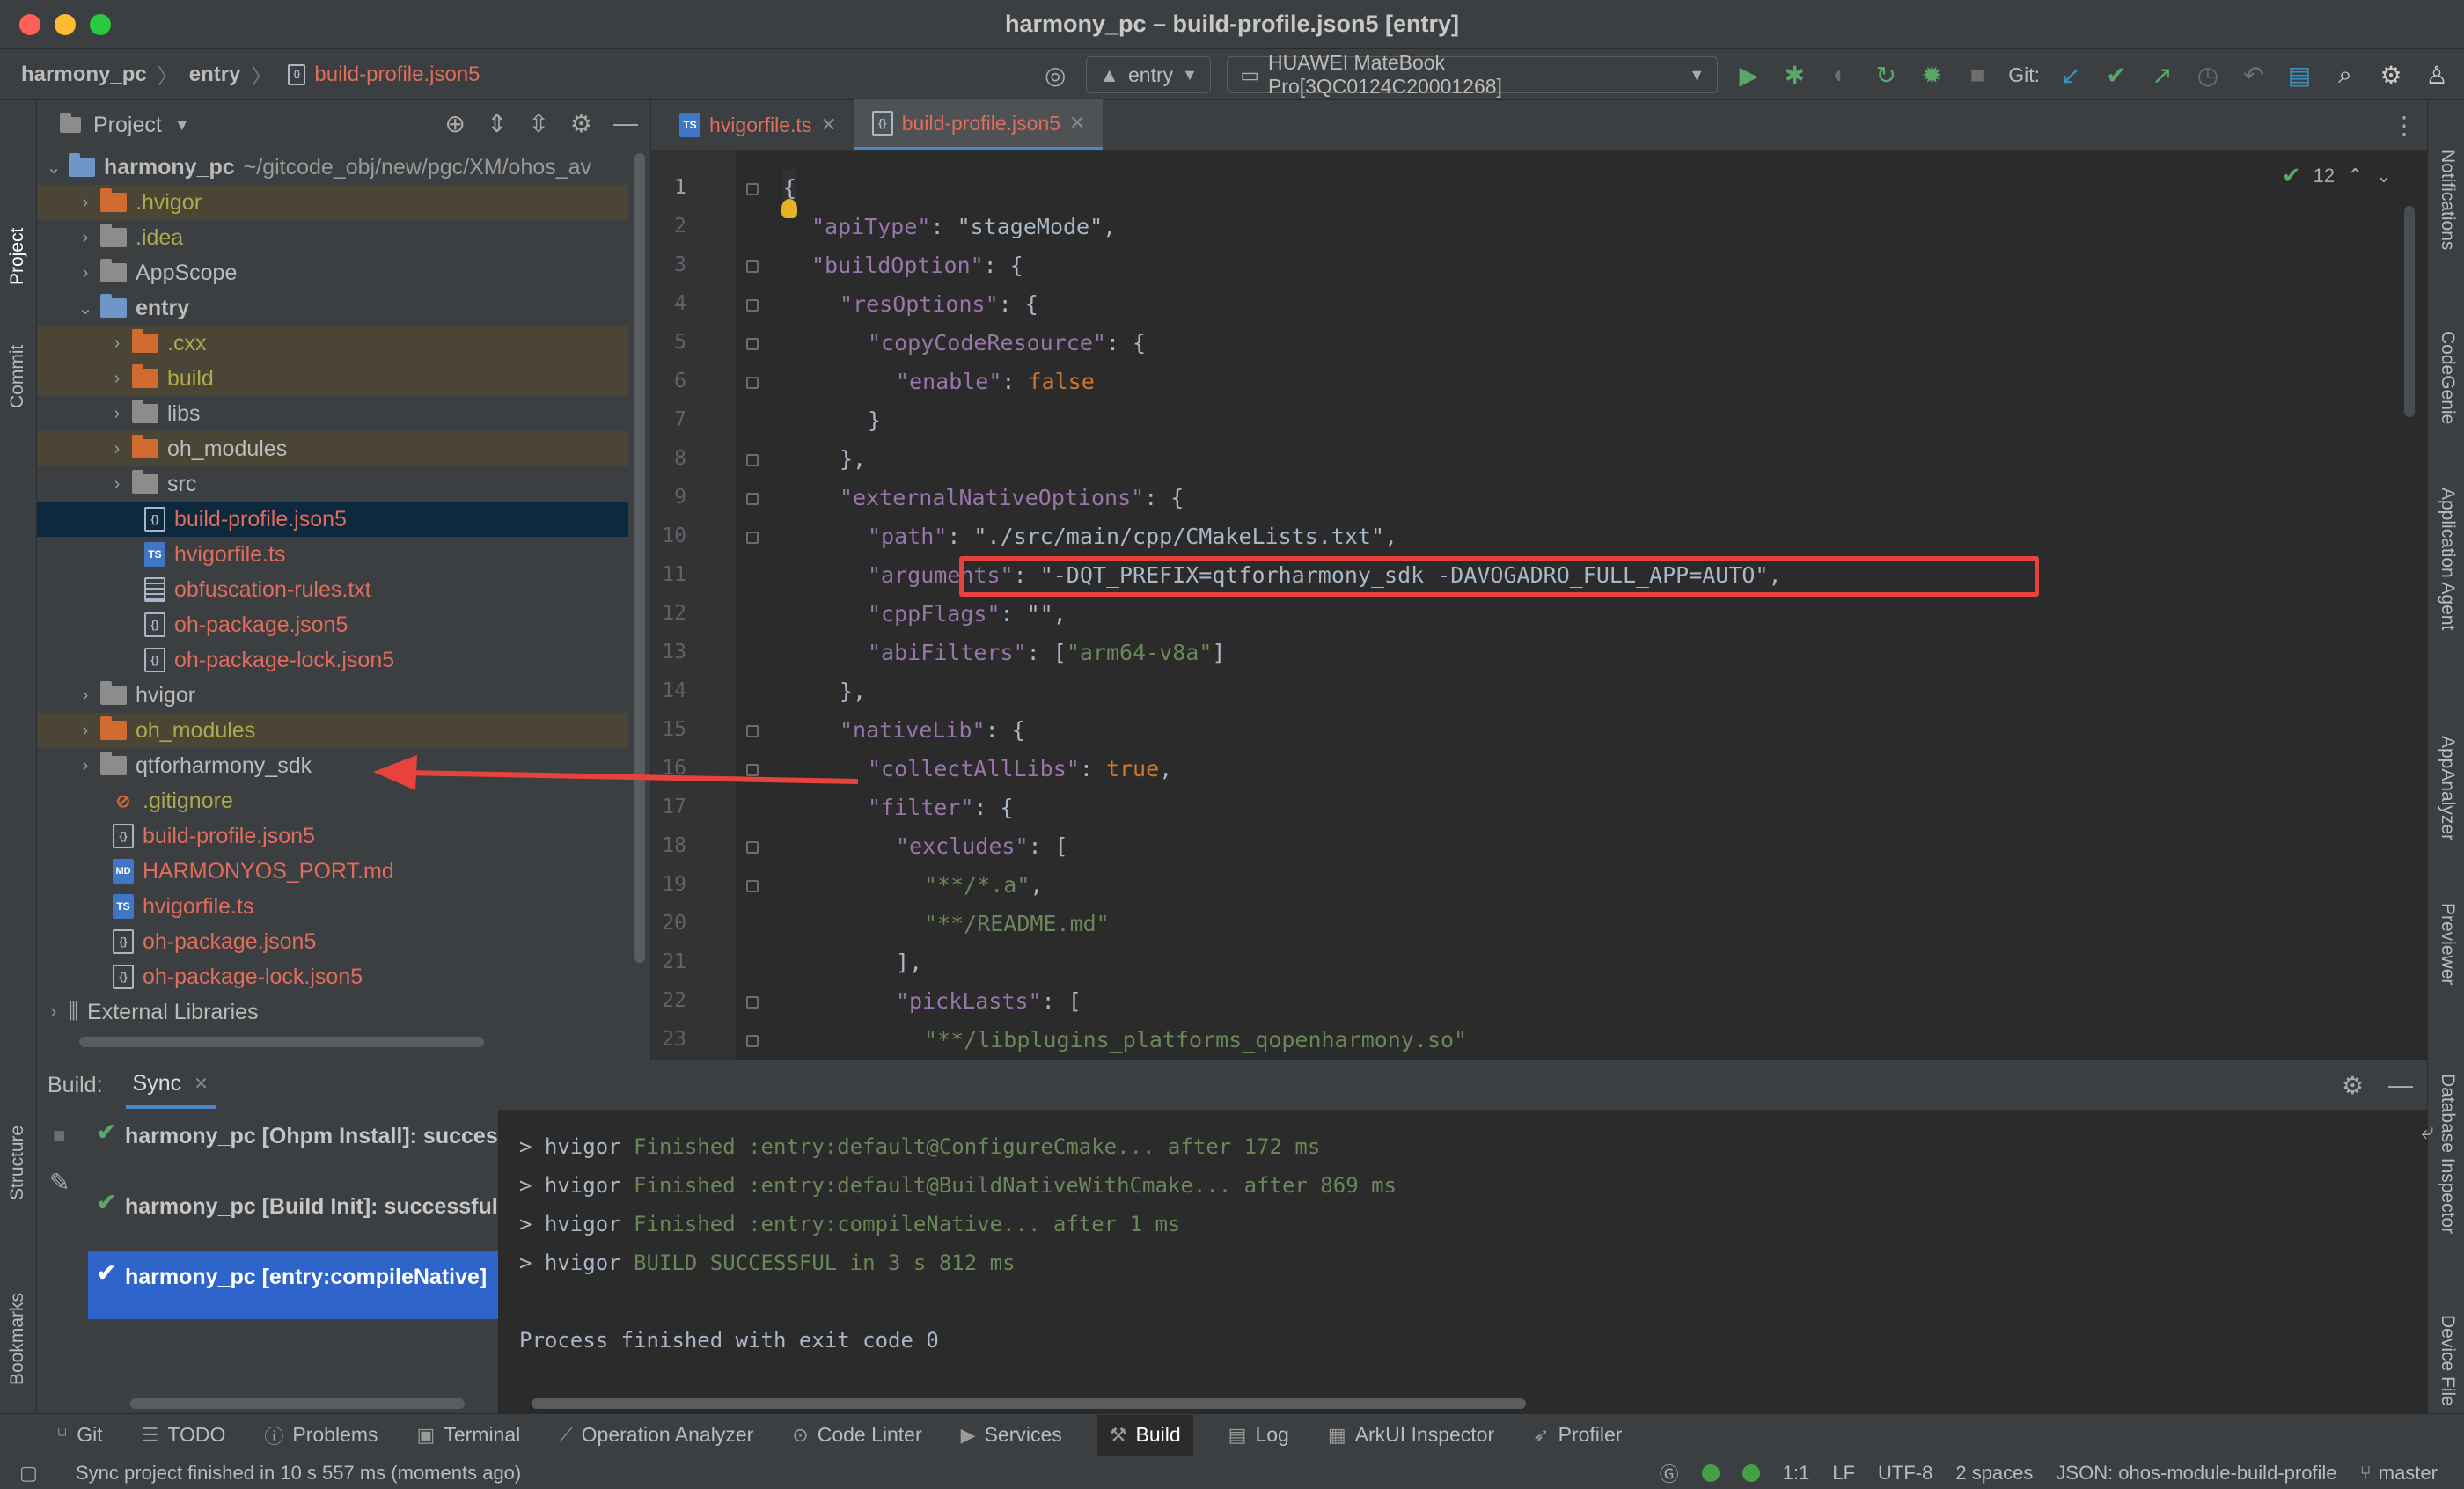 The height and width of the screenshot is (1489, 2464). I want to click on build-task-item: ✔ harmony_pc [Ohpm Install]: successful, so click(293, 1145).